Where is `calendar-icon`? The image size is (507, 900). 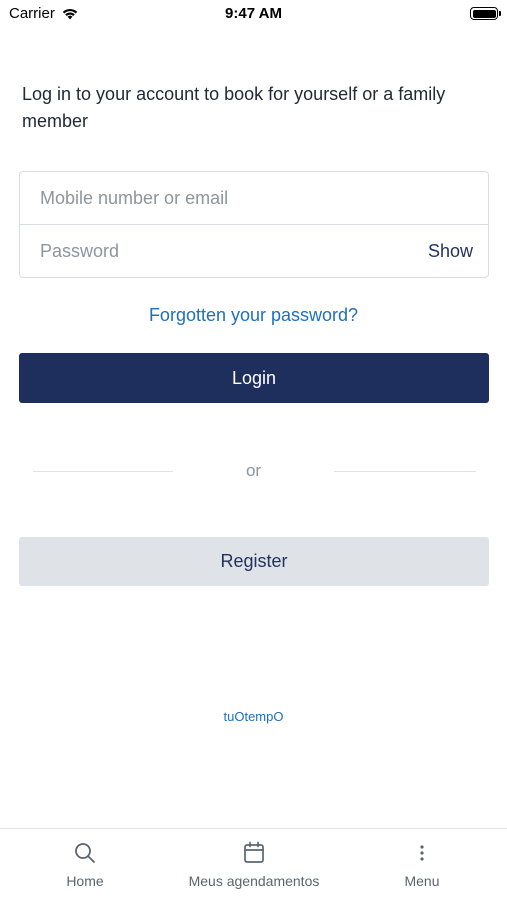 calendar-icon is located at coordinates (254, 853).